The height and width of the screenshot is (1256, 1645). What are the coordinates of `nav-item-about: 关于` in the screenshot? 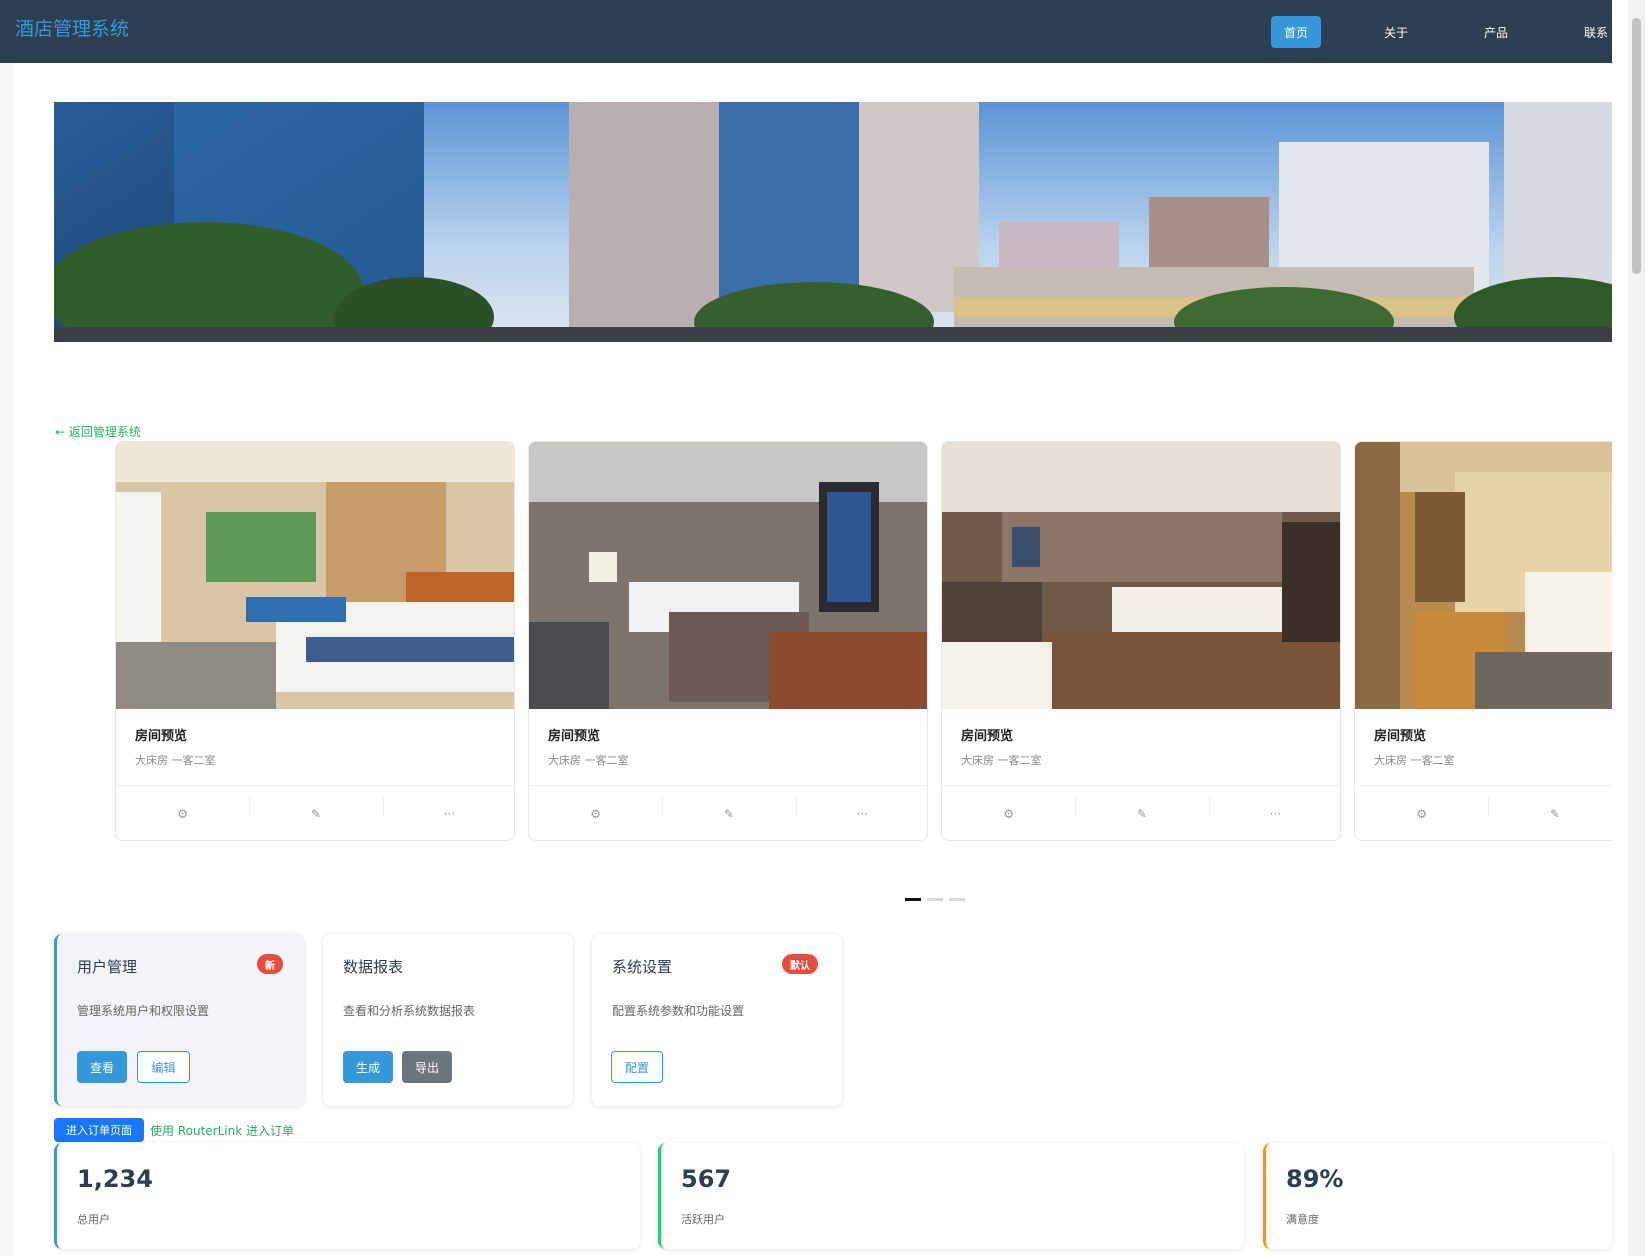 It's located at (1396, 32).